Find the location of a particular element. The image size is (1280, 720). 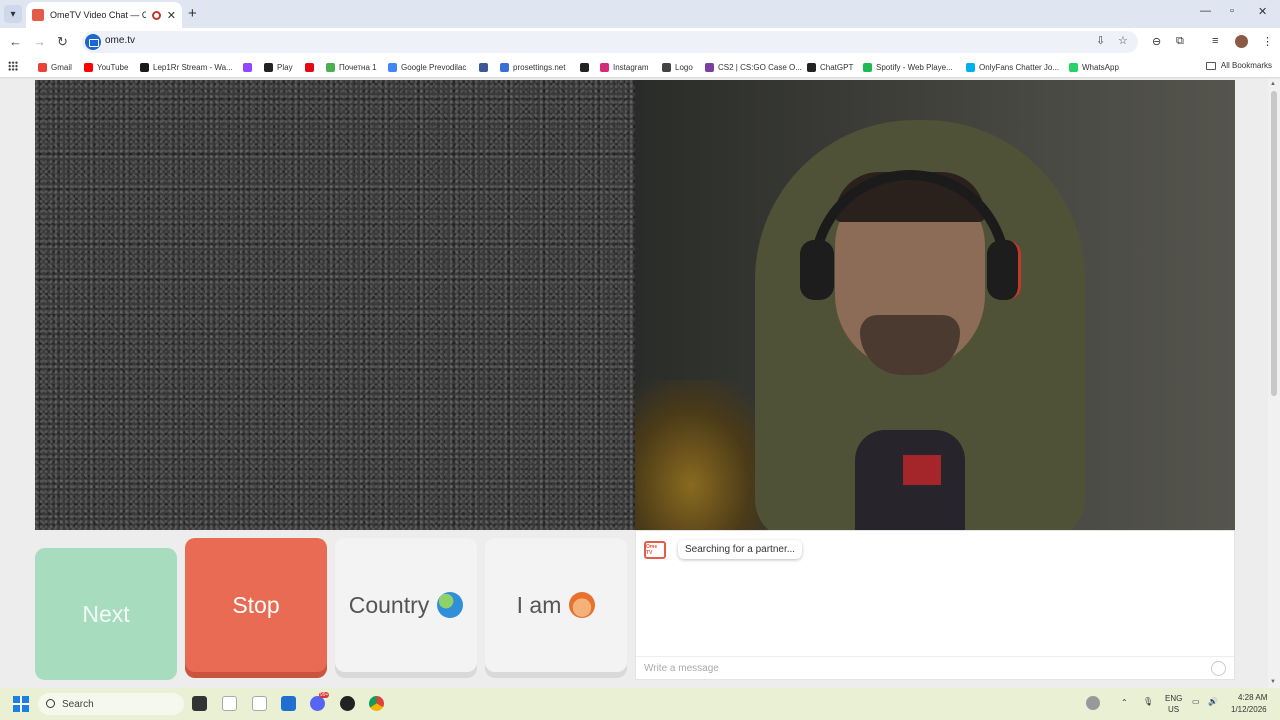

menu-icon: ⋮ is located at coordinates (1267, 41).